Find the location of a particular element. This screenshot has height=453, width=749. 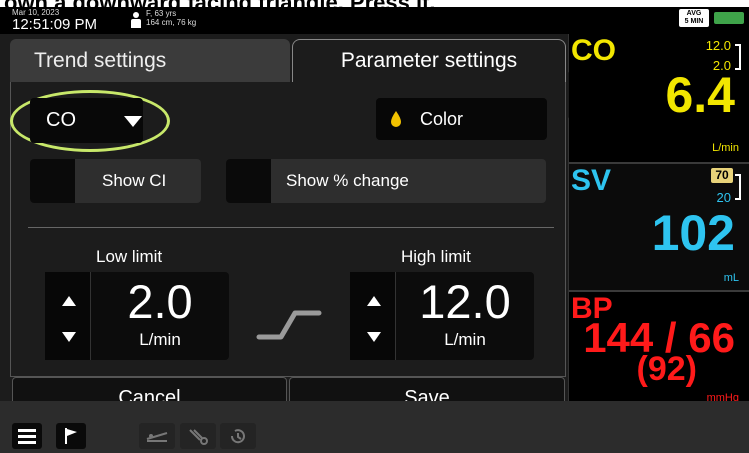

parameter-dropdown: CO is located at coordinates (86, 120).